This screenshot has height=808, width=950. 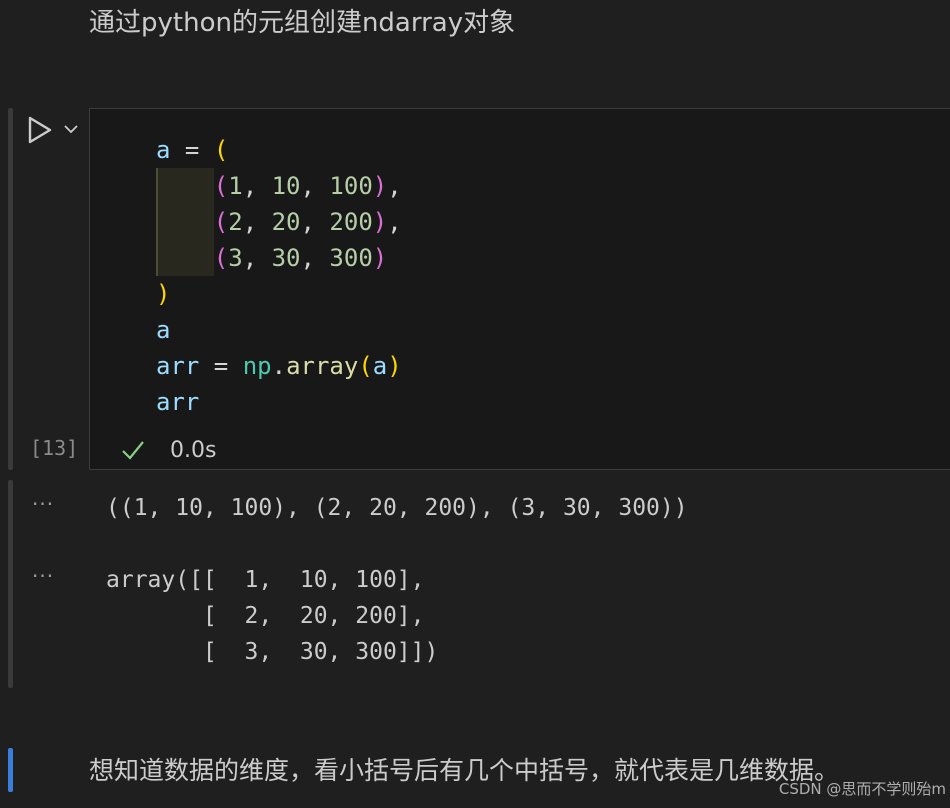 I want to click on markdown-text-bottom: 想知道数据的维度，看小括号后有几个中括号，就代表是几维数据。, so click(x=464, y=770).